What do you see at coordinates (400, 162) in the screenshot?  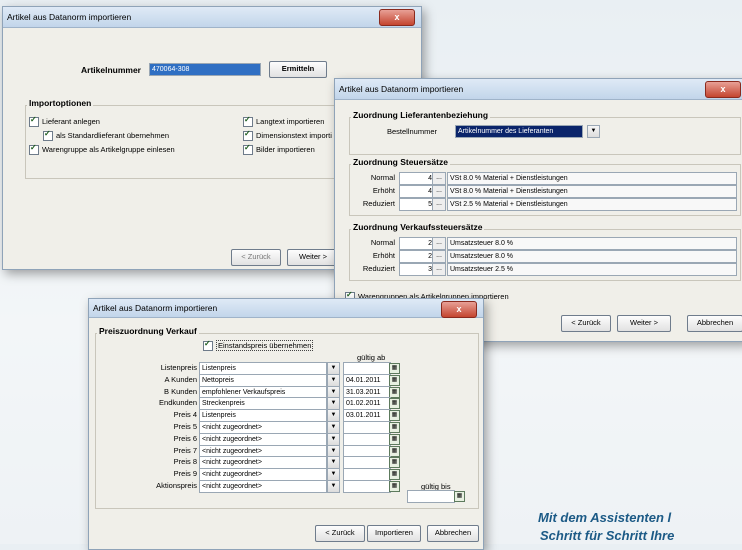 I see `steuer-group-title: Zuordnung Steuersätze` at bounding box center [400, 162].